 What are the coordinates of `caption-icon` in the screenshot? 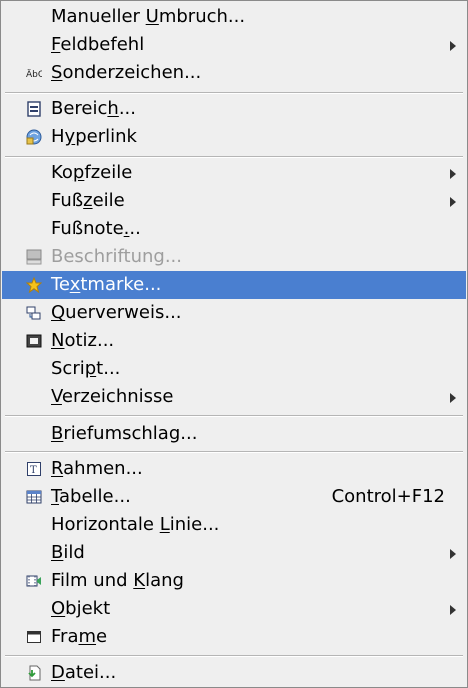 It's located at (34, 257).